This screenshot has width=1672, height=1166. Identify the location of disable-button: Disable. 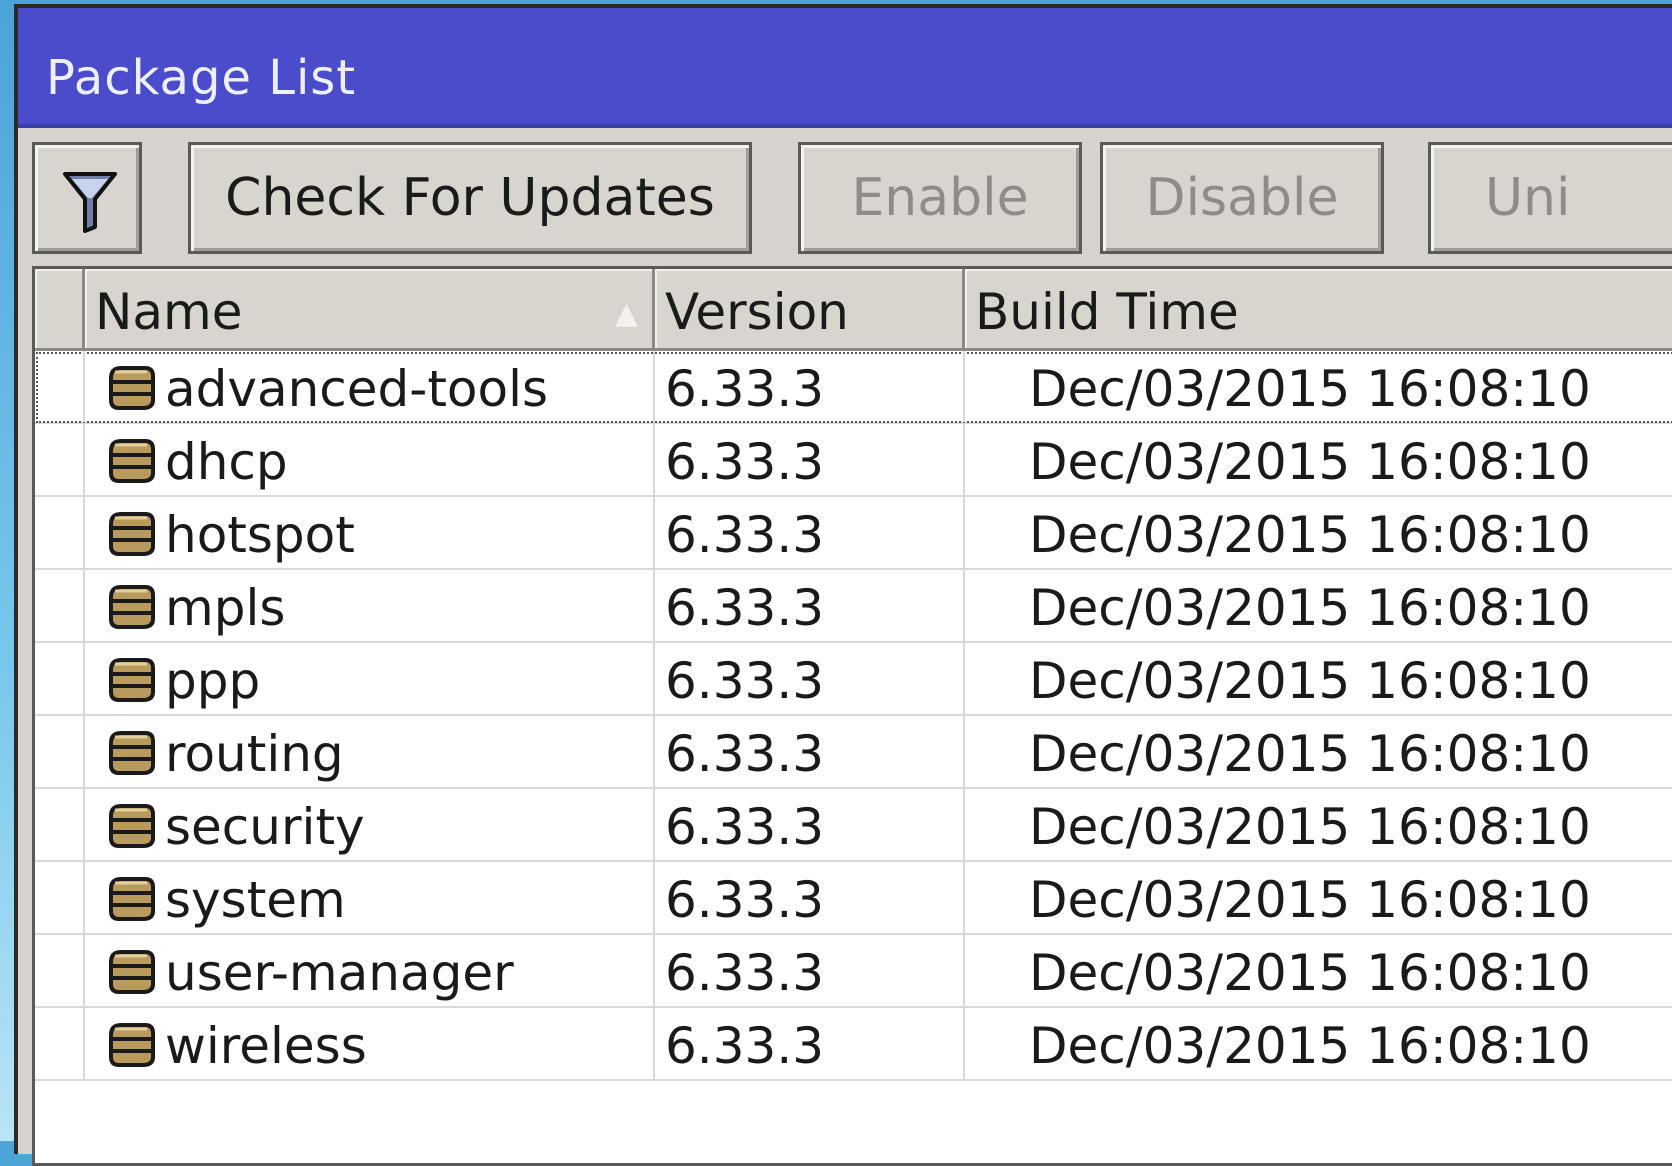
(1242, 198).